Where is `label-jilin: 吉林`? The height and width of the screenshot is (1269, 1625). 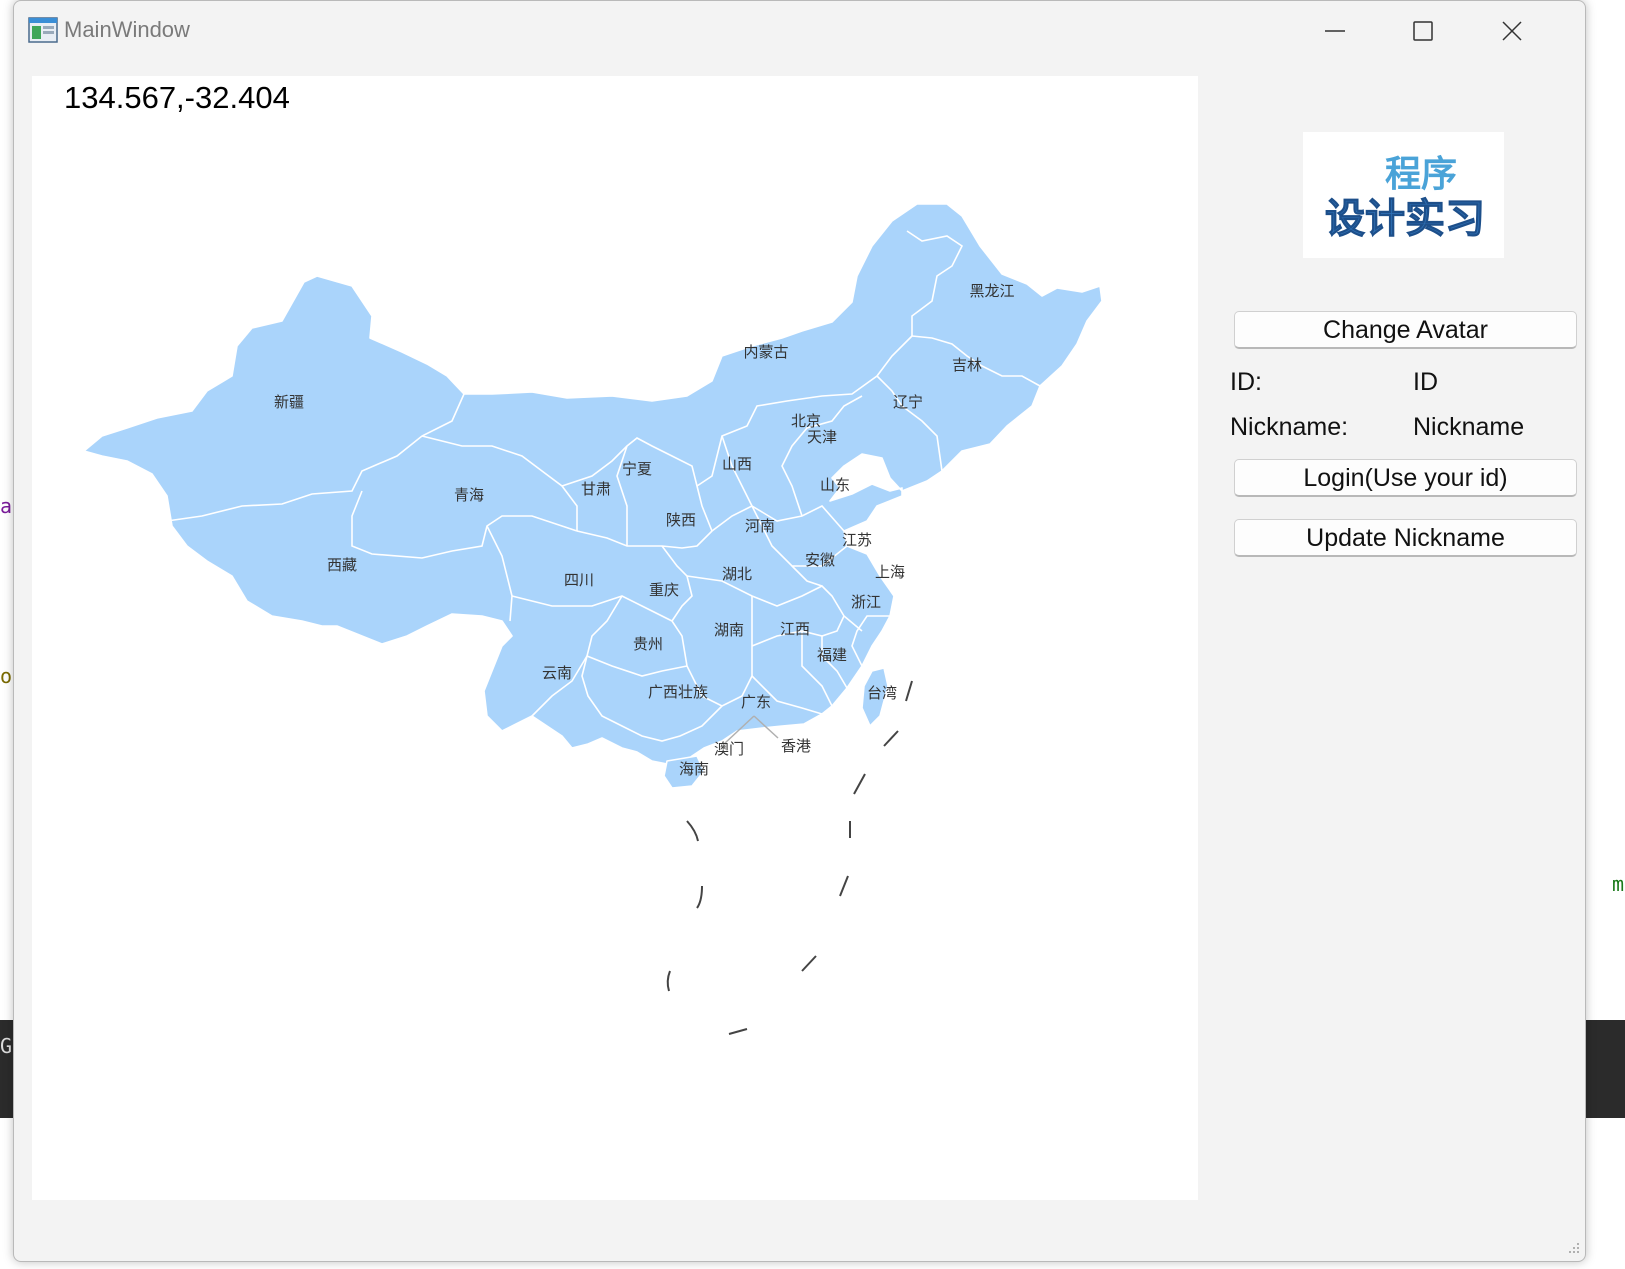
label-jilin: 吉林 is located at coordinates (967, 365).